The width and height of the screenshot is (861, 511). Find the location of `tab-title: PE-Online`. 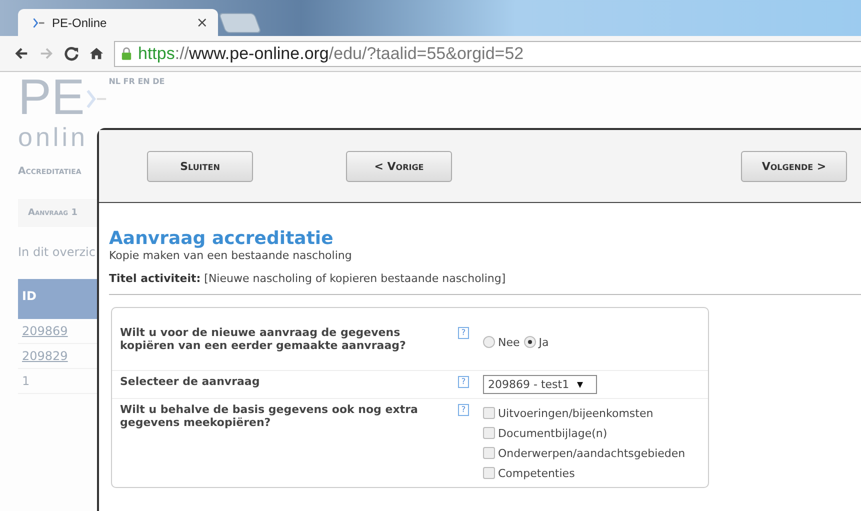

tab-title: PE-Online is located at coordinates (80, 23).